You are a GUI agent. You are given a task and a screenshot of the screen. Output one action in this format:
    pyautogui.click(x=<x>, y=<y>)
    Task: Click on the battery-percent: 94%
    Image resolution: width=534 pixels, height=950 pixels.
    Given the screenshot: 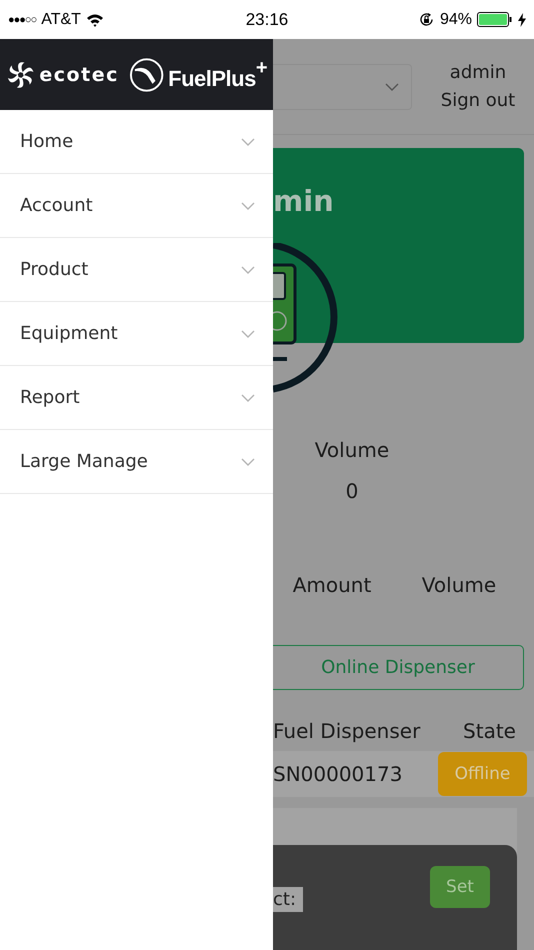 What is the action you would take?
    pyautogui.click(x=456, y=19)
    